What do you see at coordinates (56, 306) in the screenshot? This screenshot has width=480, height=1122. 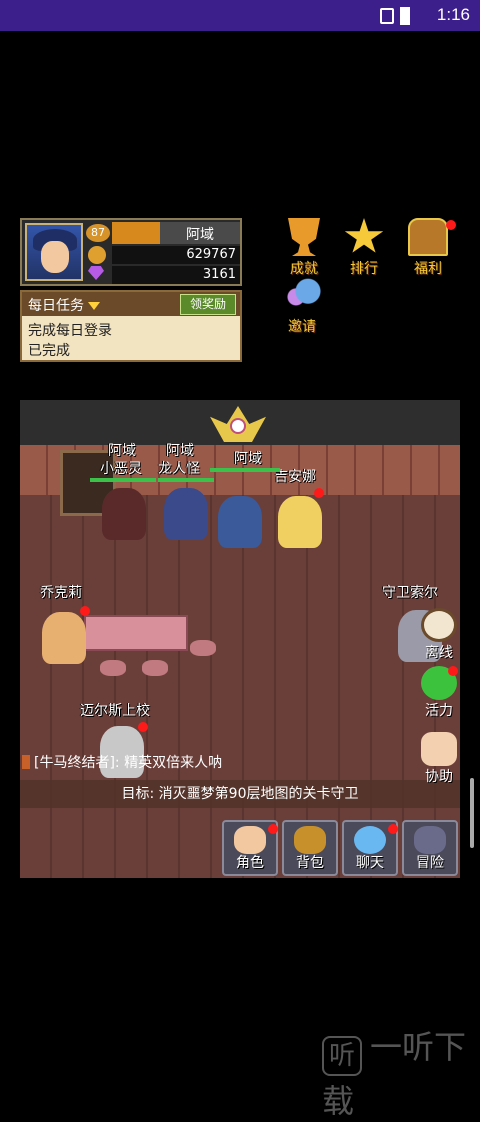 I see `task-title: 每日任务` at bounding box center [56, 306].